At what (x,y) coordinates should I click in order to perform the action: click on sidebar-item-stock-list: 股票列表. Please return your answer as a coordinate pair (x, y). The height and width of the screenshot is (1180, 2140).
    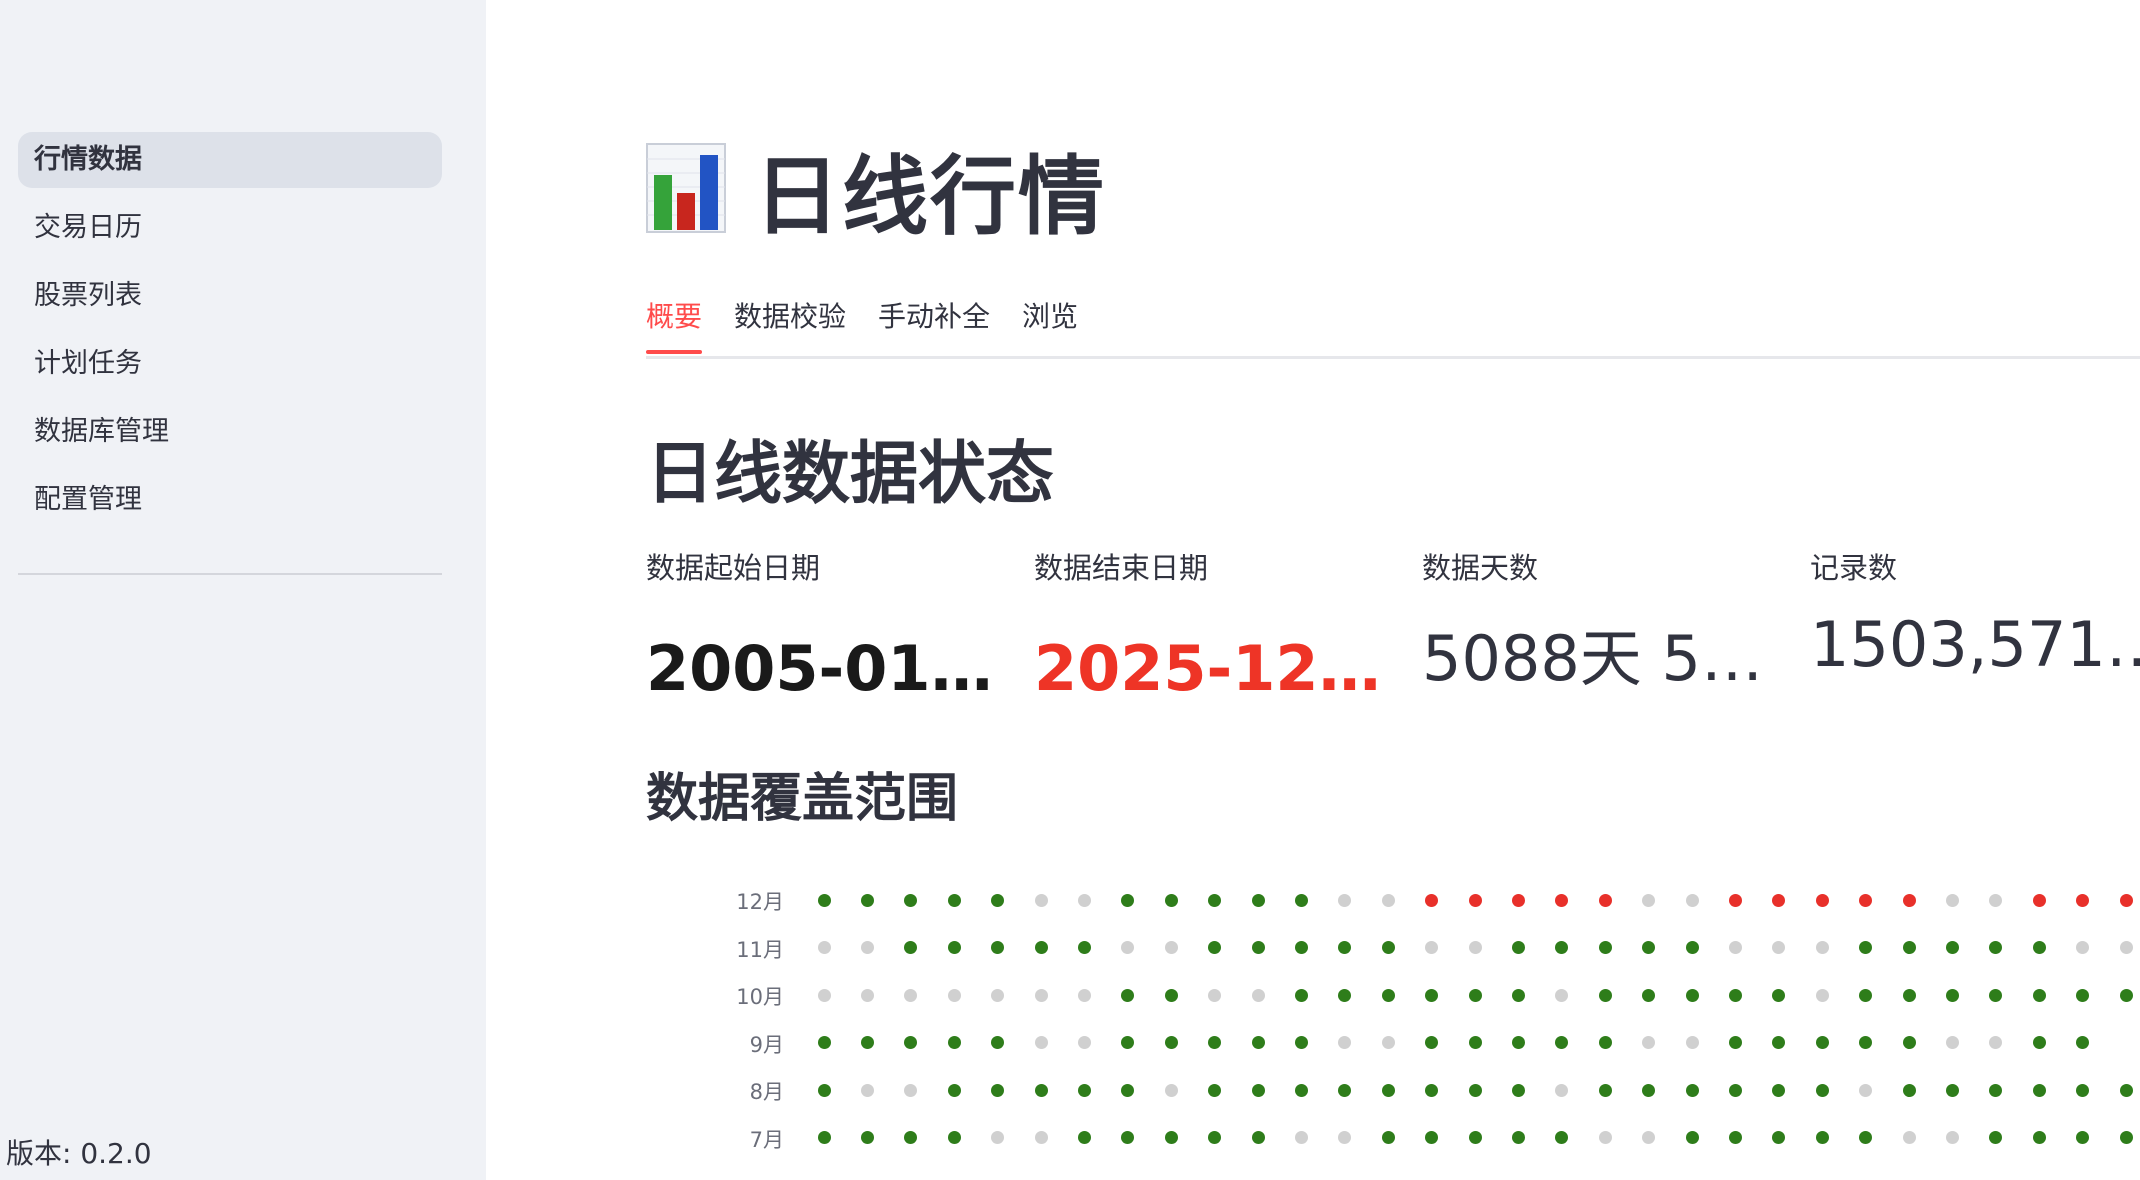
    Looking at the image, I should click on (230, 296).